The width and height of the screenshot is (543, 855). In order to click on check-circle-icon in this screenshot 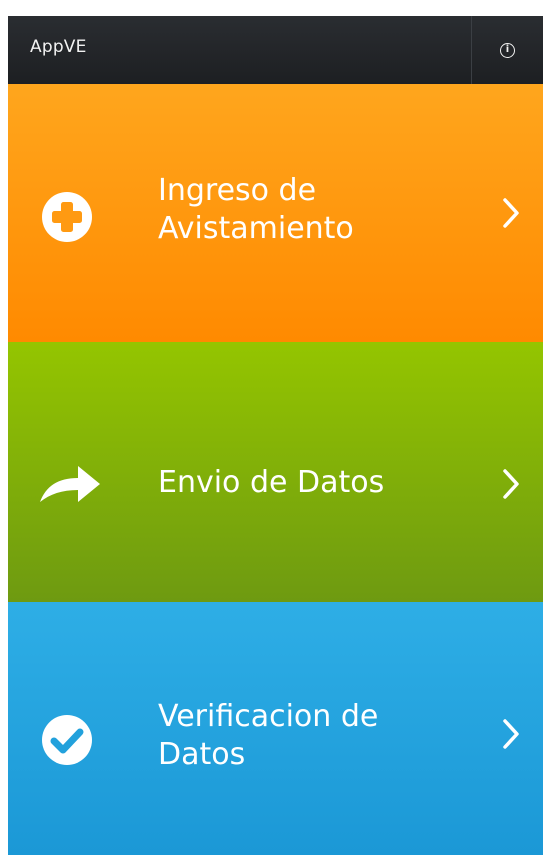, I will do `click(67, 740)`.